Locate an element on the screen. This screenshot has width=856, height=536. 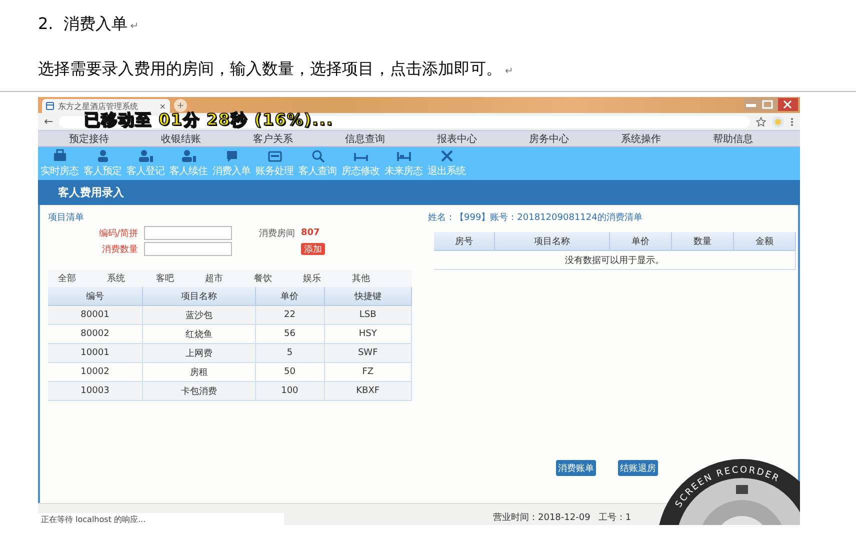
back-button: ← is located at coordinates (49, 121).